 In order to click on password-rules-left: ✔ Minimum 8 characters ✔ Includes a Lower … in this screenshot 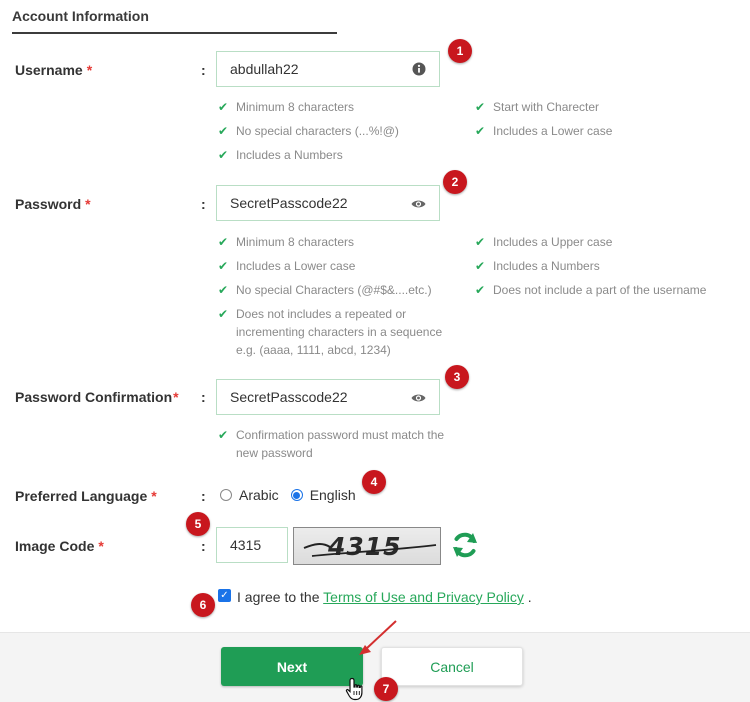, I will do `click(343, 296)`.